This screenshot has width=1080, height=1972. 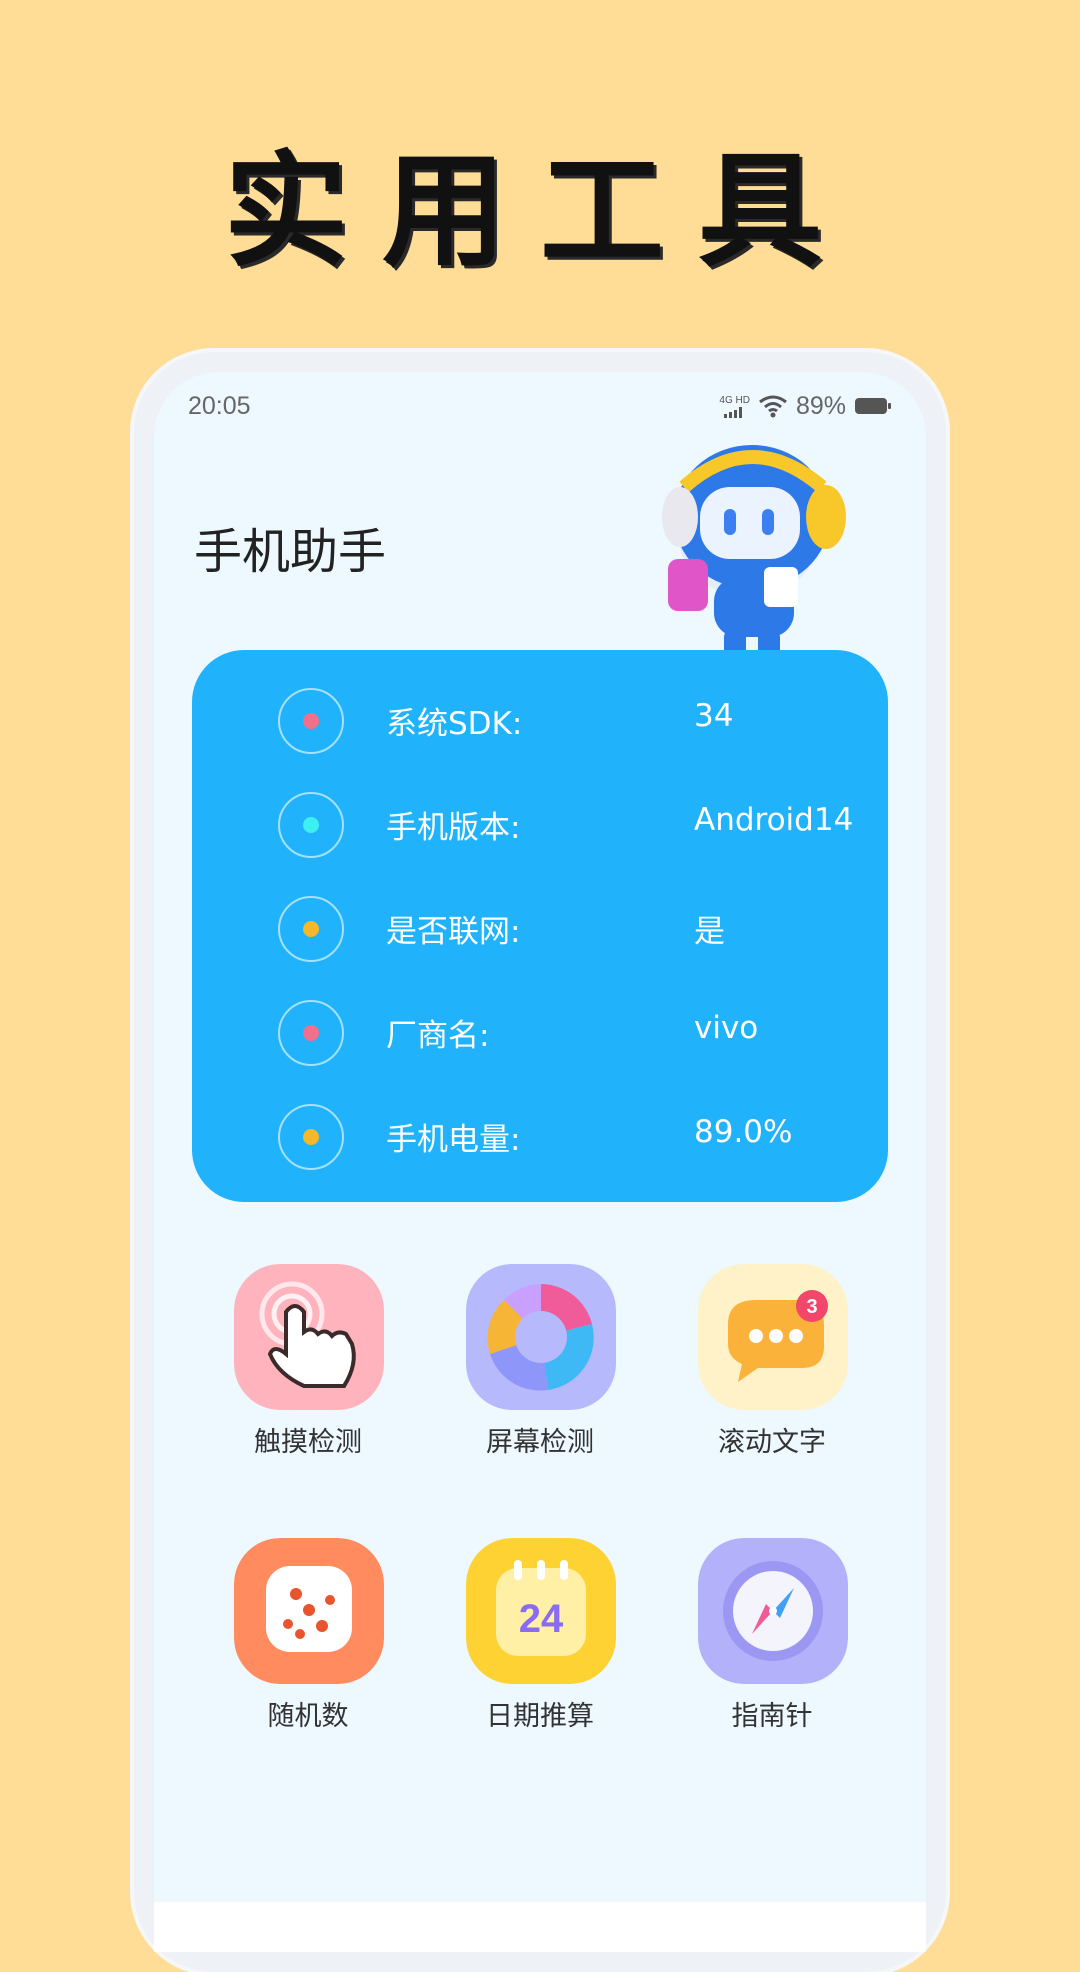 What do you see at coordinates (219, 406) in the screenshot?
I see `status-time: 20:05` at bounding box center [219, 406].